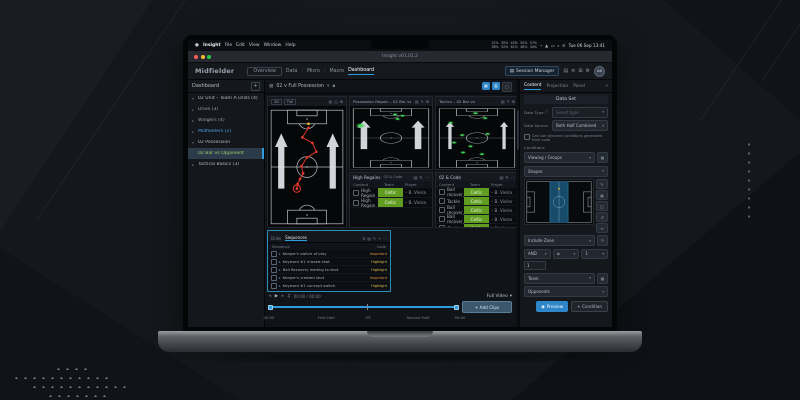 This screenshot has width=800, height=400. Describe the element at coordinates (307, 167) in the screenshot. I see `movement-pitch` at that location.